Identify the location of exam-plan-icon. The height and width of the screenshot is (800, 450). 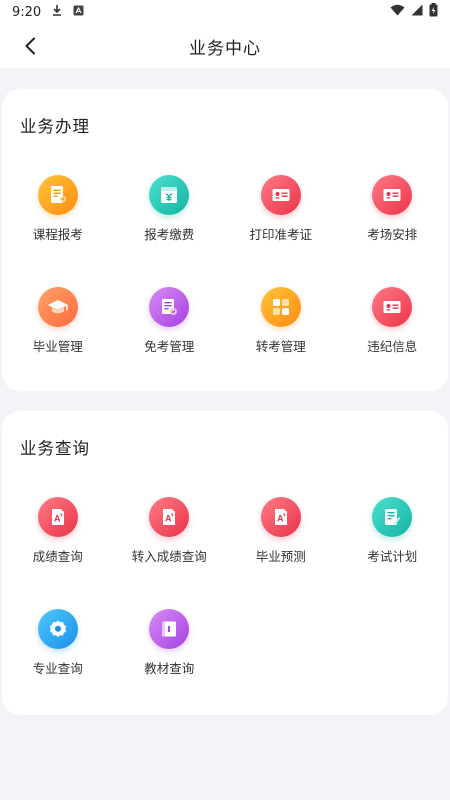
(392, 517).